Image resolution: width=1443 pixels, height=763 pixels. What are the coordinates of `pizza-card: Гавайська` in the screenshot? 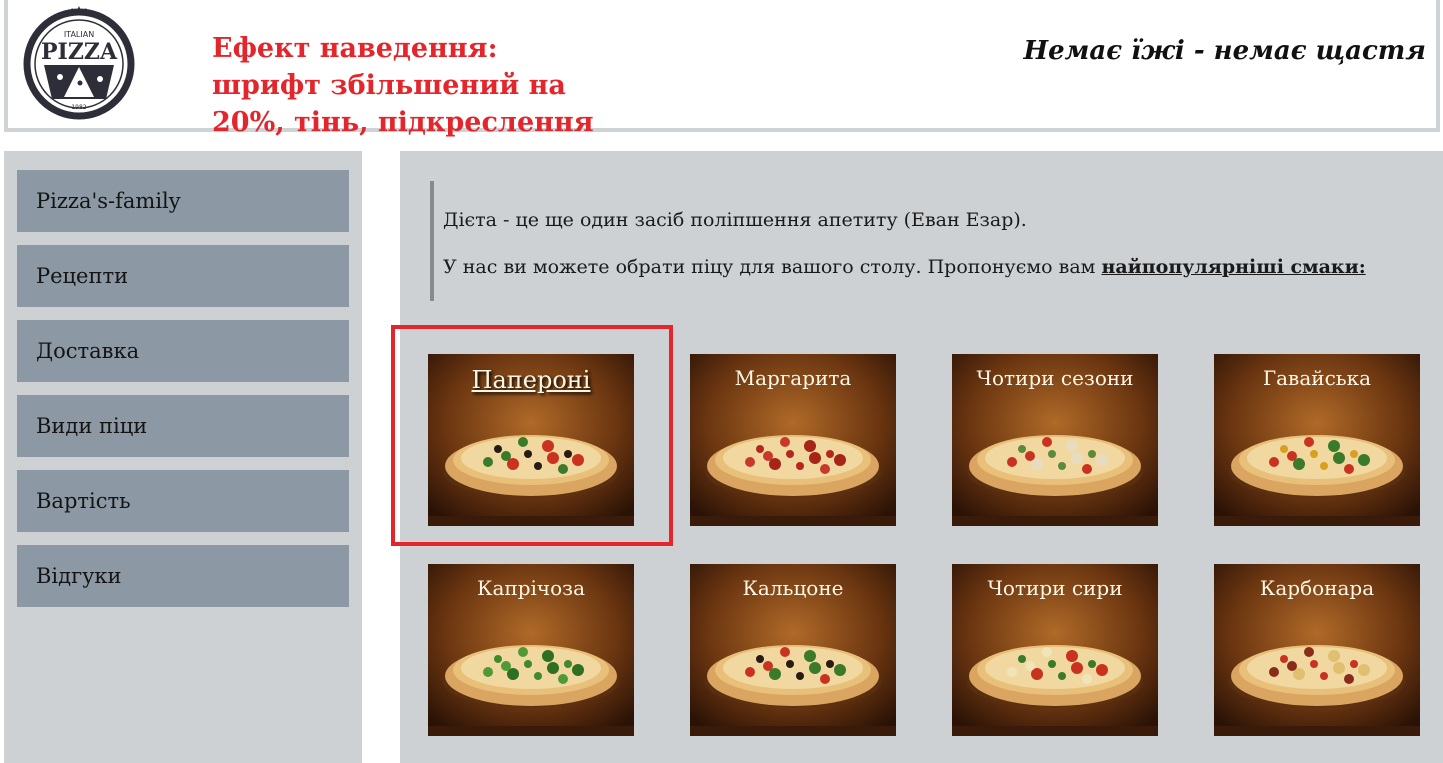 It's located at (1317, 440).